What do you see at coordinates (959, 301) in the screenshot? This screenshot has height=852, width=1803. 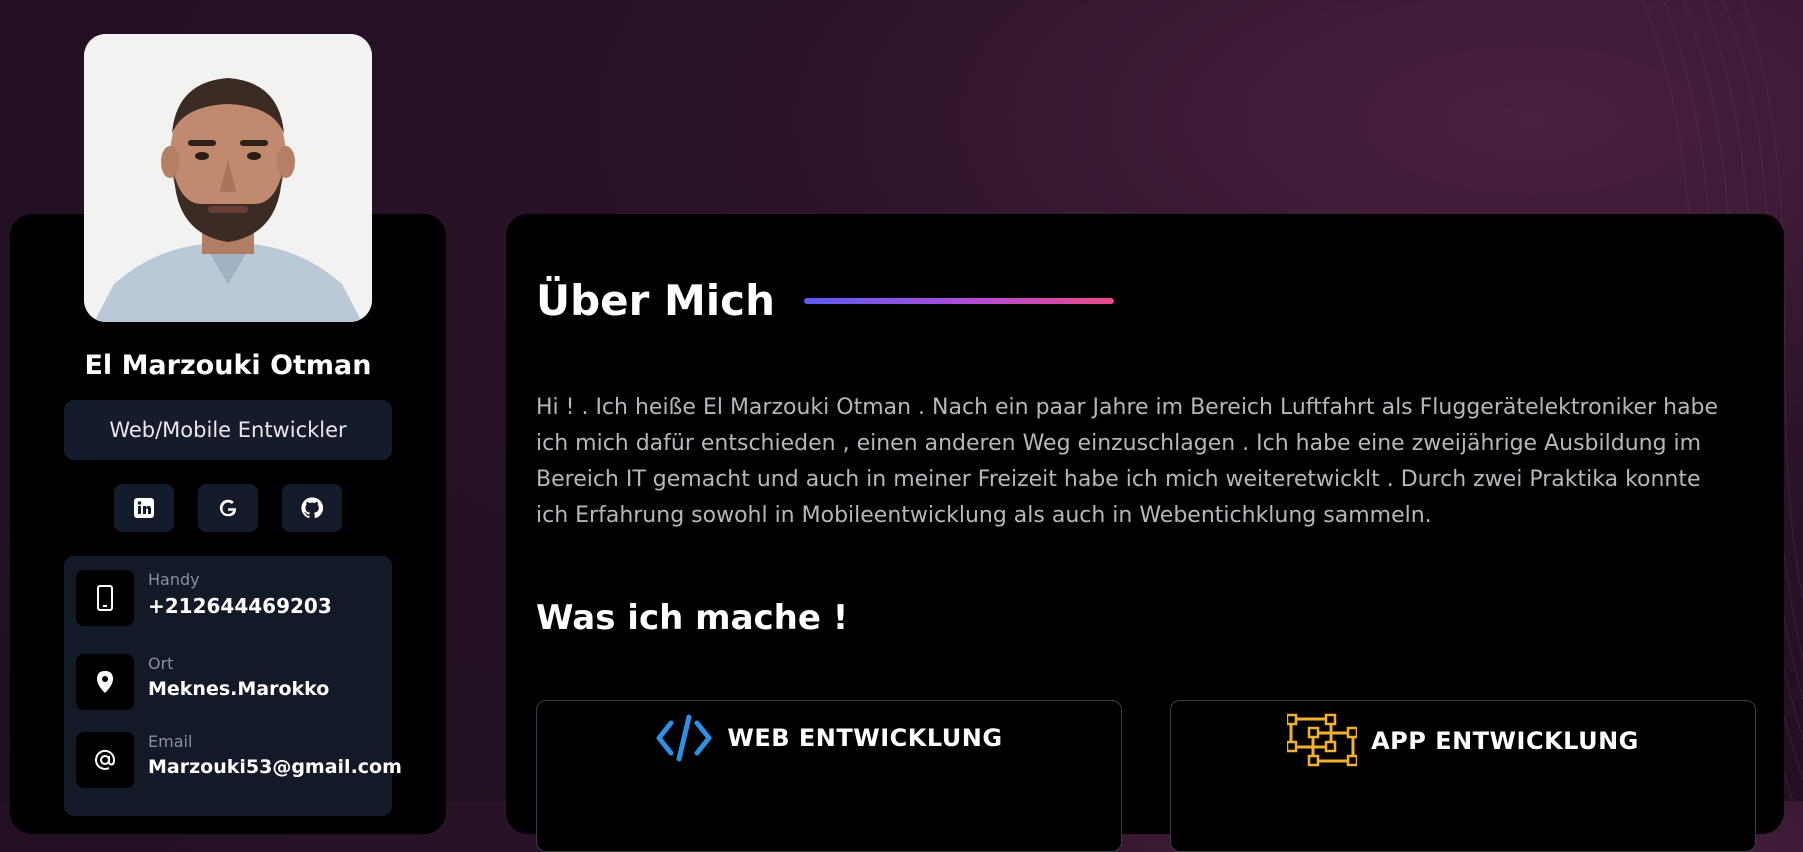 I see `title-accent-line` at bounding box center [959, 301].